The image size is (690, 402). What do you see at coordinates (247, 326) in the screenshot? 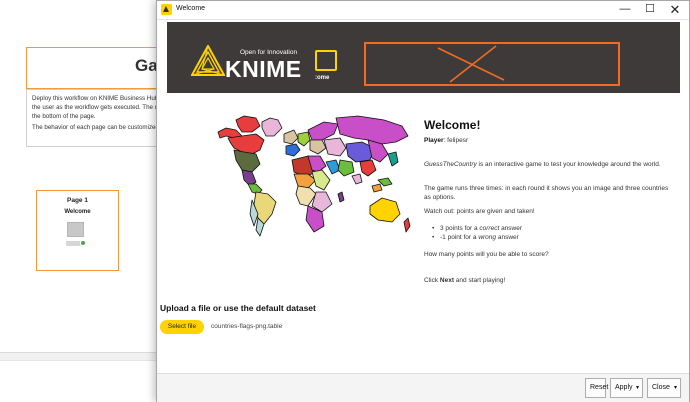
I see `selected-file-name: countries-flags-png.table` at bounding box center [247, 326].